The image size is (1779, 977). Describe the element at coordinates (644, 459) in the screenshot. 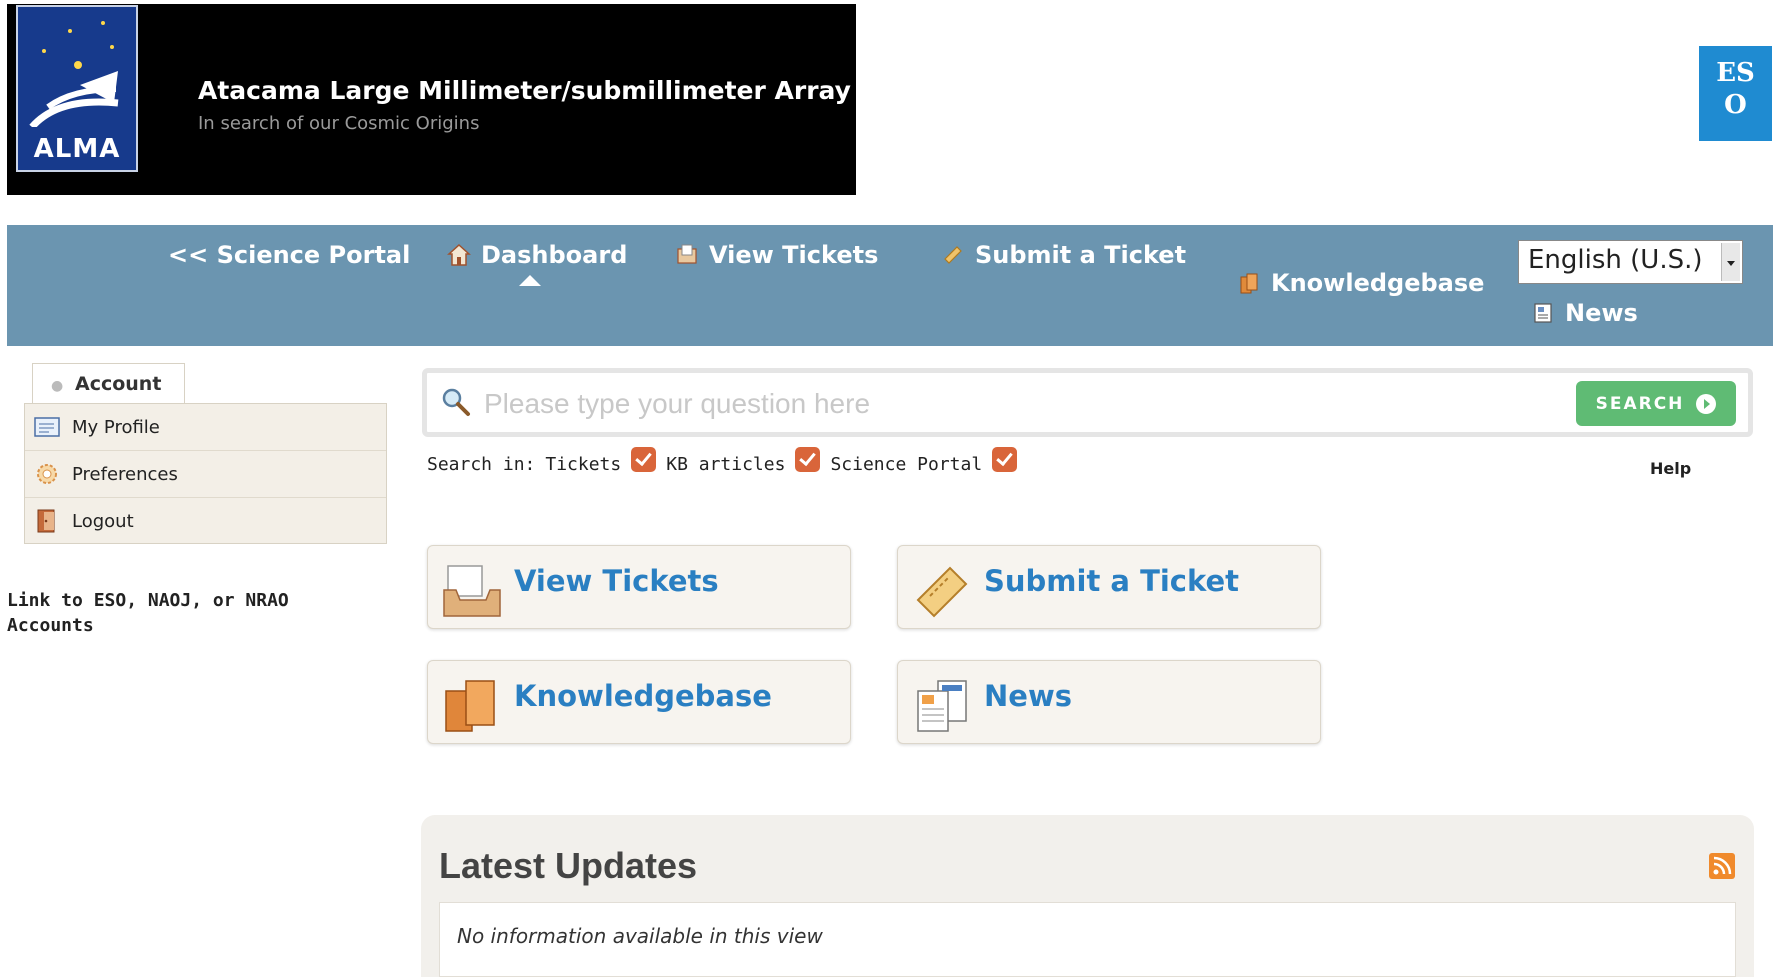

I see `checkbox-tickets` at that location.